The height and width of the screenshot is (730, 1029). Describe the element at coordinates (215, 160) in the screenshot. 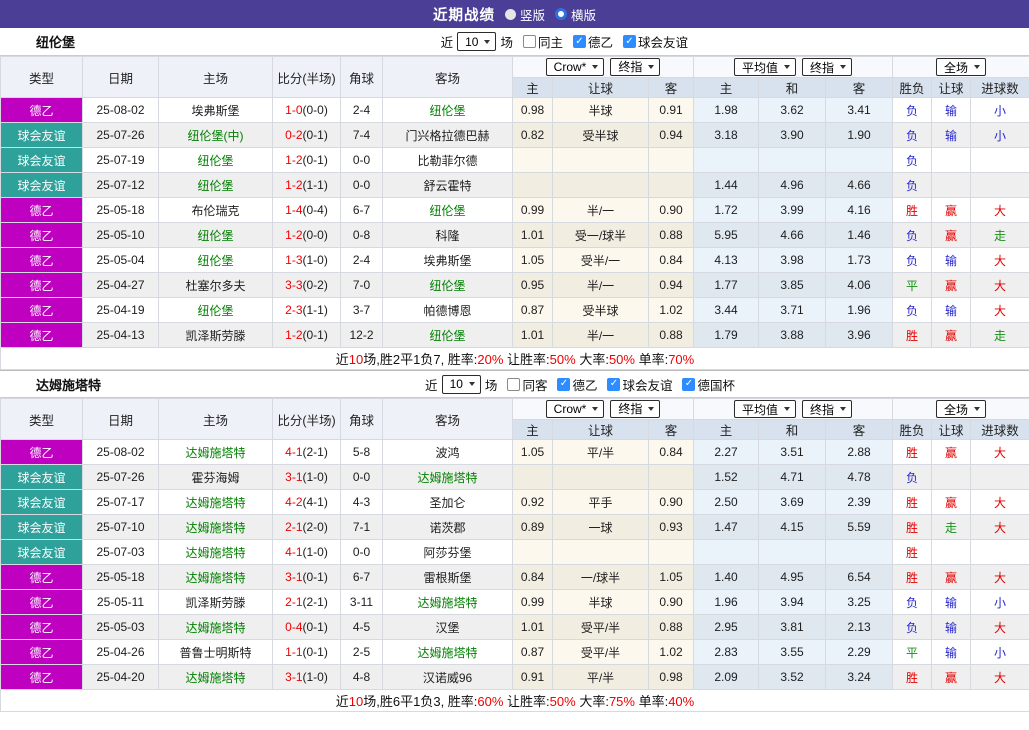

I see `home-team: 纽伦堡` at that location.